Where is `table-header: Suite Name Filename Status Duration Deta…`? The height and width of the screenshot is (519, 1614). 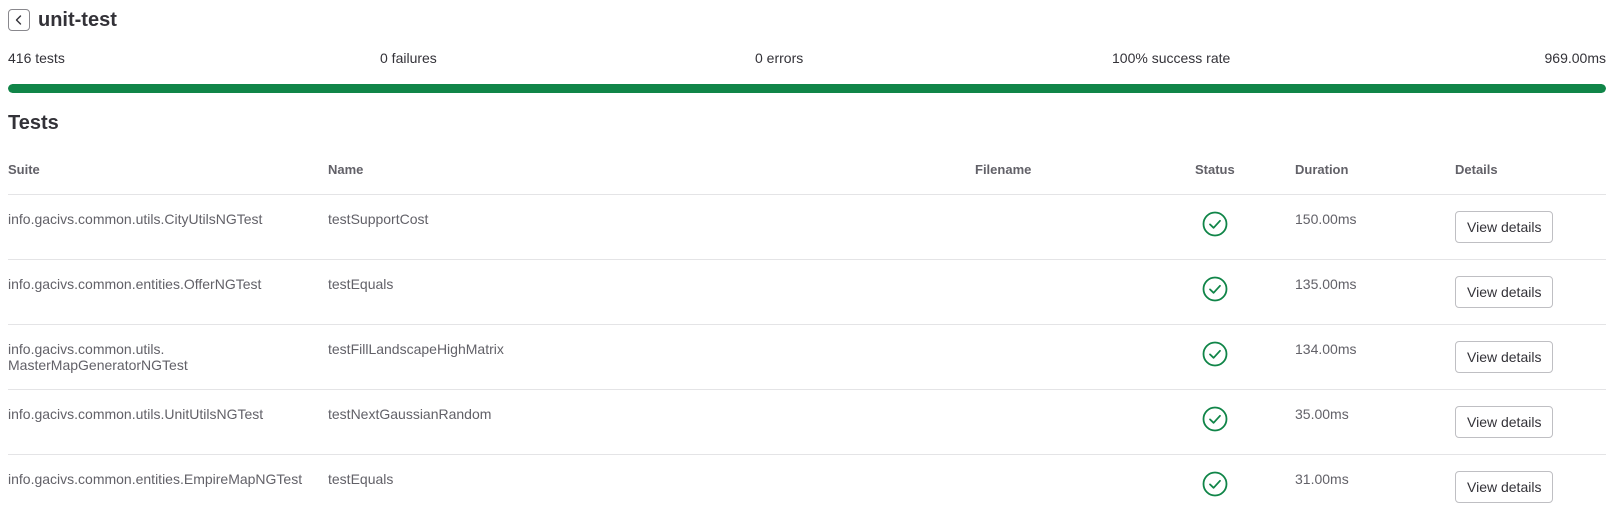 table-header: Suite Name Filename Status Duration Deta… is located at coordinates (807, 172).